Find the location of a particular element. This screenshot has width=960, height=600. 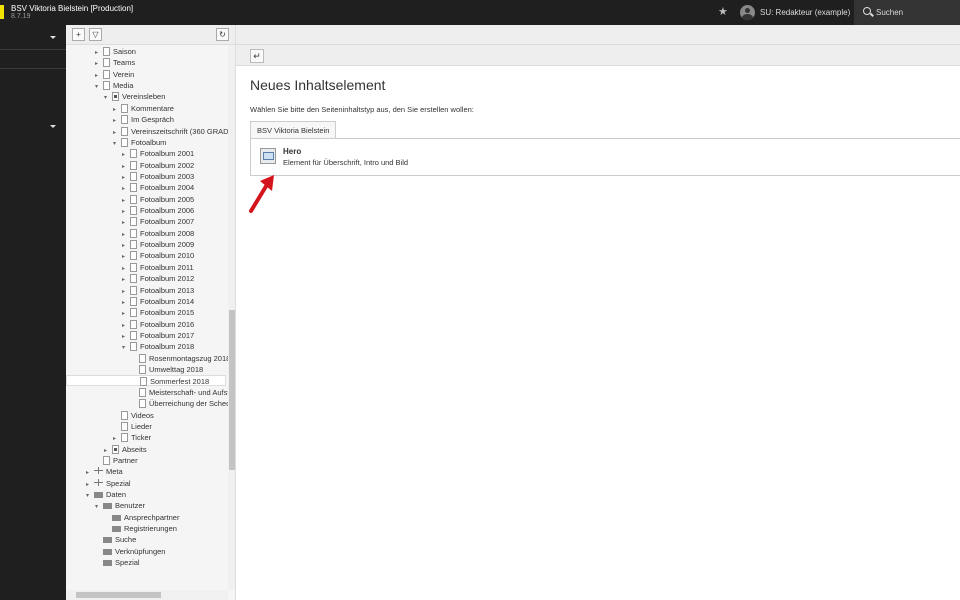

bookmark-star-icon: ★ is located at coordinates (723, 12).